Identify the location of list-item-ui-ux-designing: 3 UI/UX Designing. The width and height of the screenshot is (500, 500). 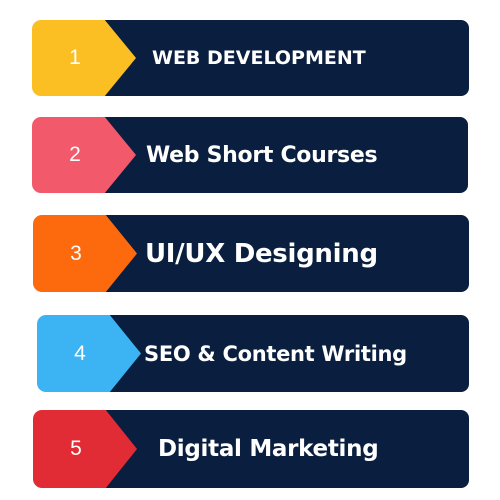
(251, 253).